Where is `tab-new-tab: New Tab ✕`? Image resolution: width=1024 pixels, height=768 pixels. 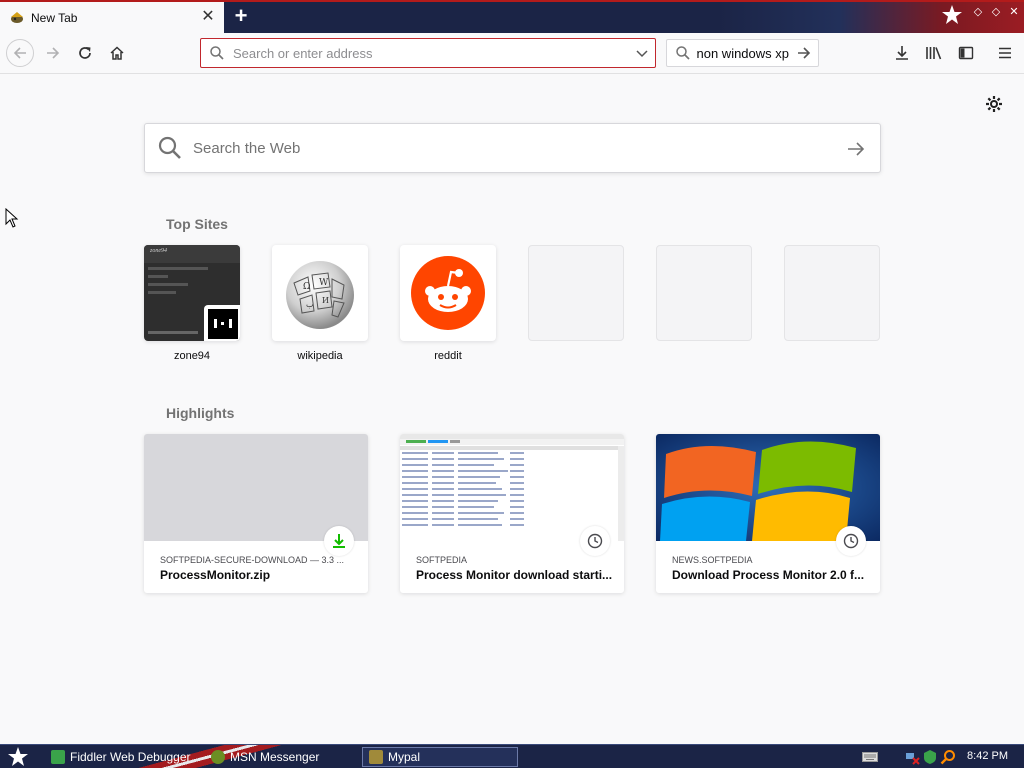
tab-new-tab: New Tab ✕ is located at coordinates (112, 17).